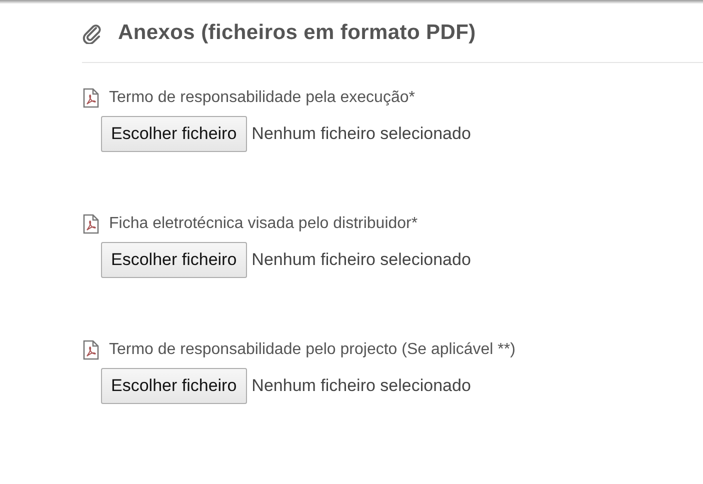  What do you see at coordinates (262, 98) in the screenshot?
I see `attachment-label: Termo de responsabilidade pela execução*` at bounding box center [262, 98].